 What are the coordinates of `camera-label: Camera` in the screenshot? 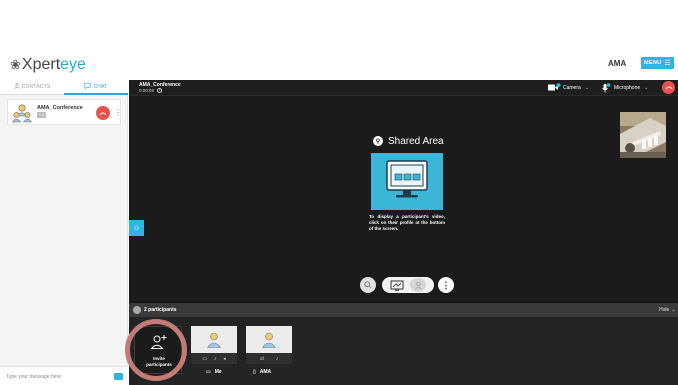 It's located at (572, 87).